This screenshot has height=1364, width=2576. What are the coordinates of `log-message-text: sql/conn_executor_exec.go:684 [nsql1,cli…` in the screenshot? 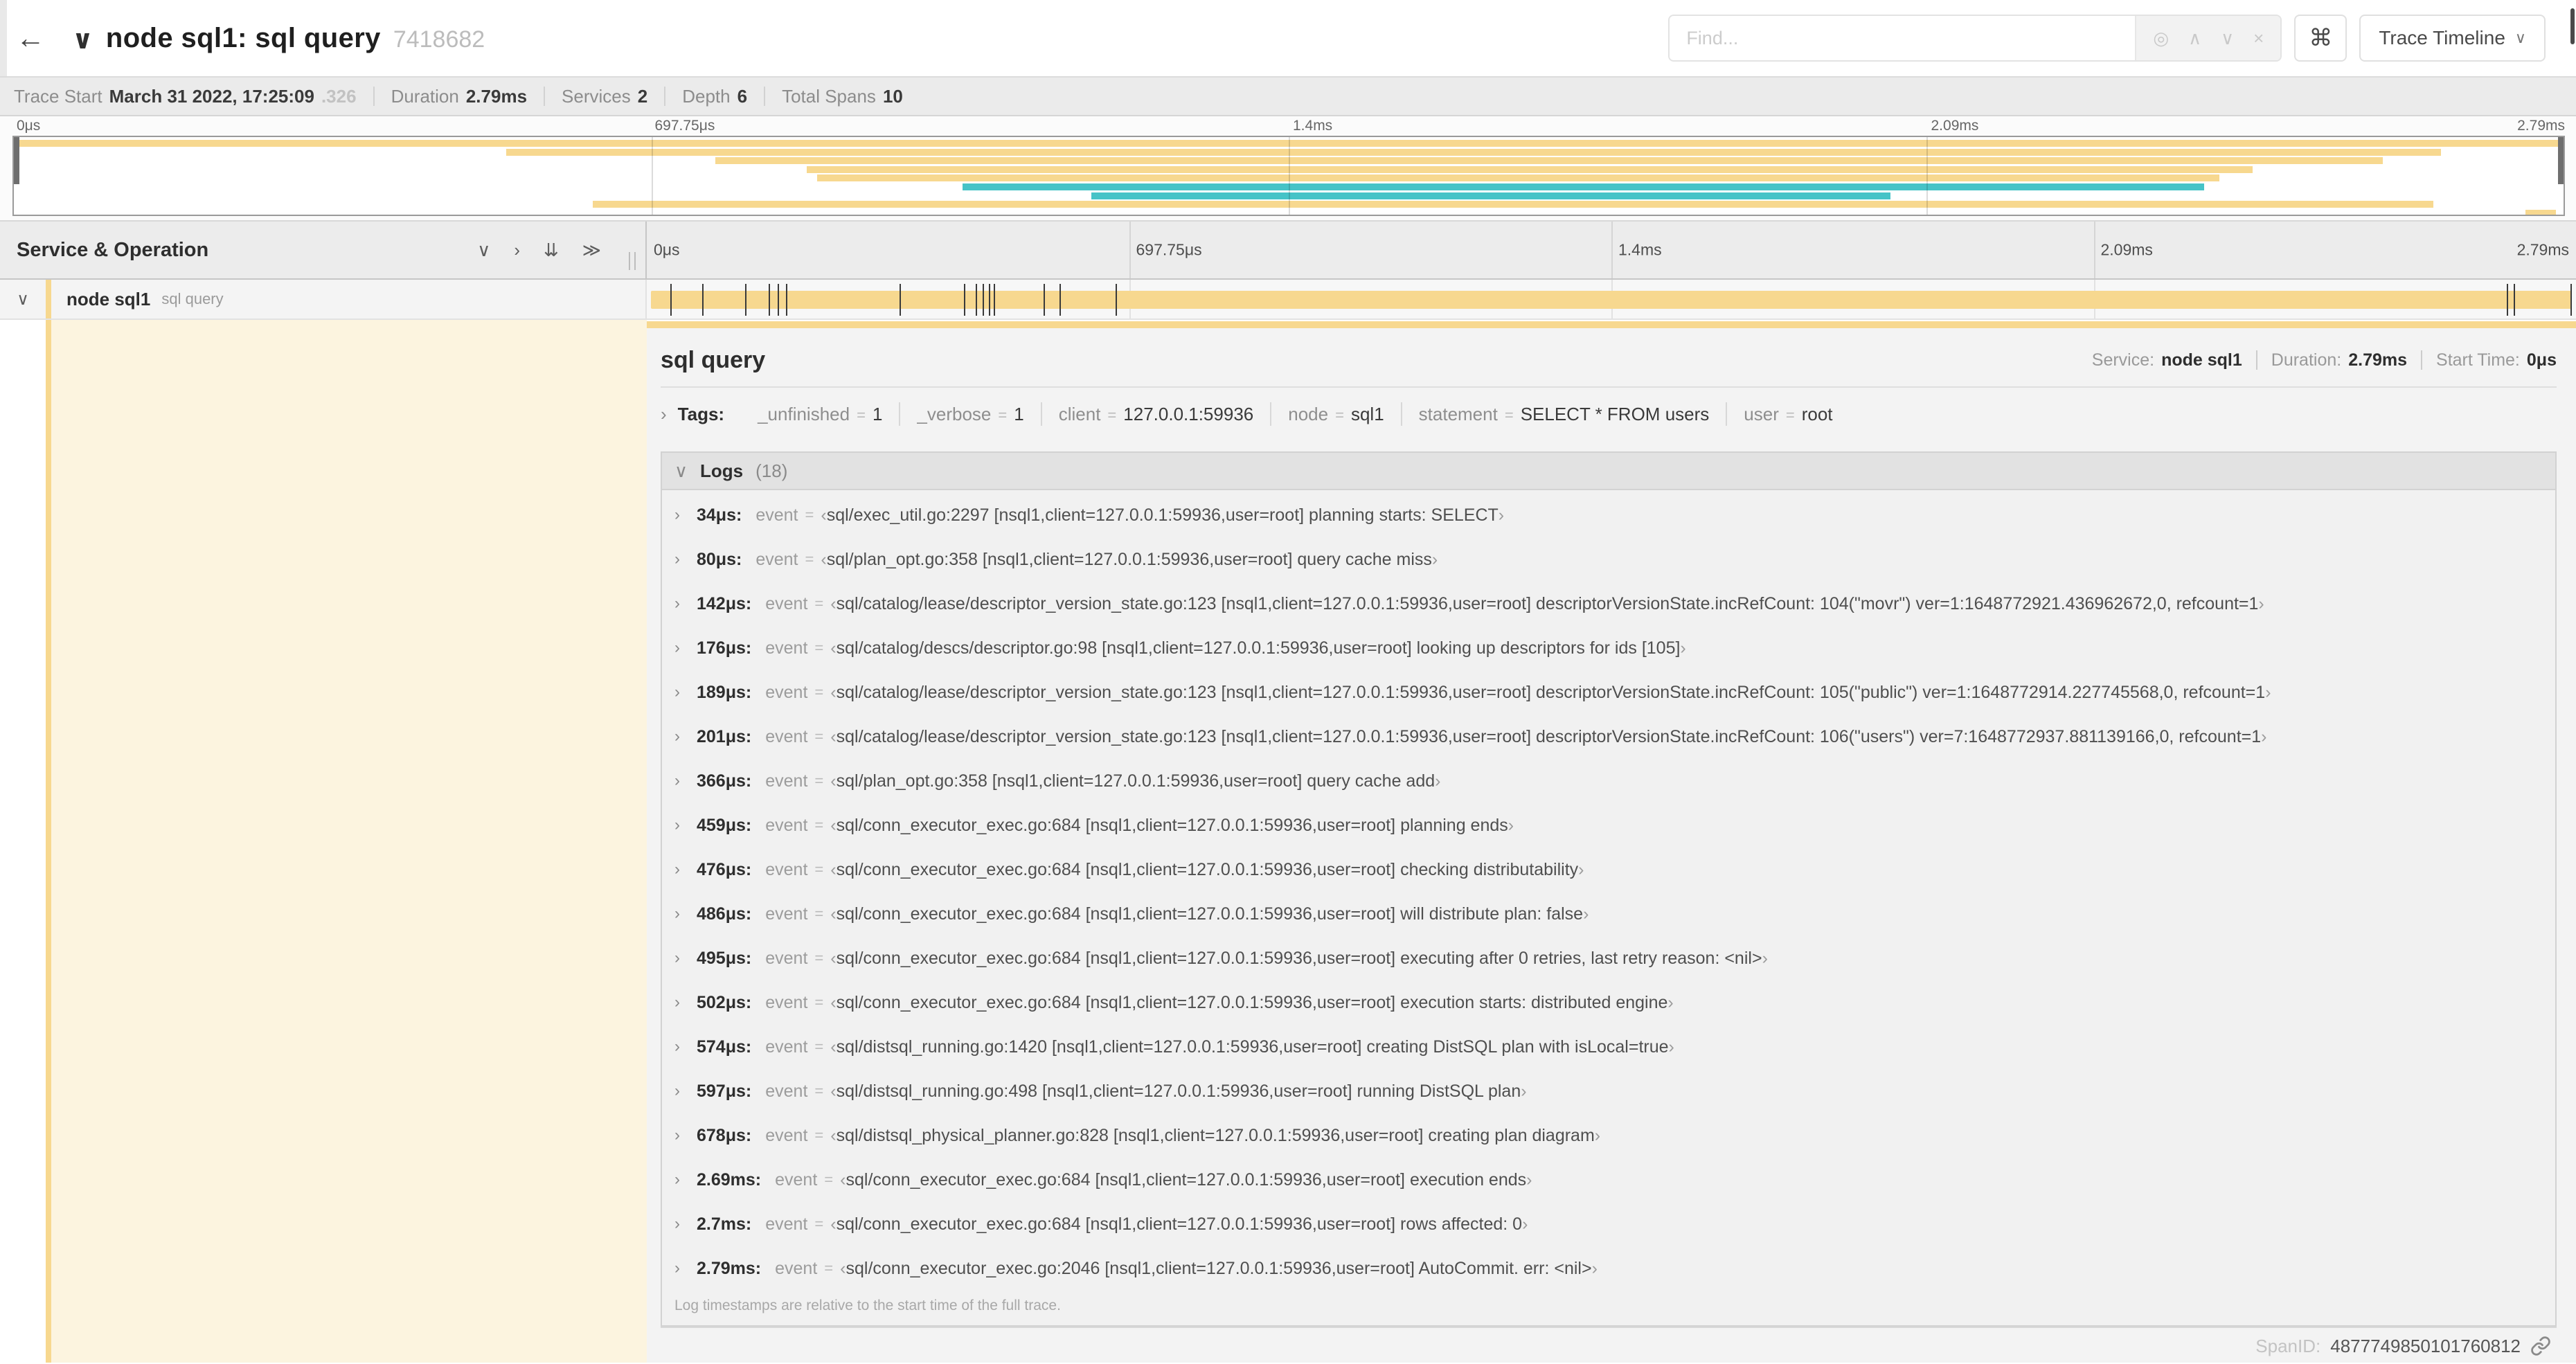 It's located at (1252, 1002).